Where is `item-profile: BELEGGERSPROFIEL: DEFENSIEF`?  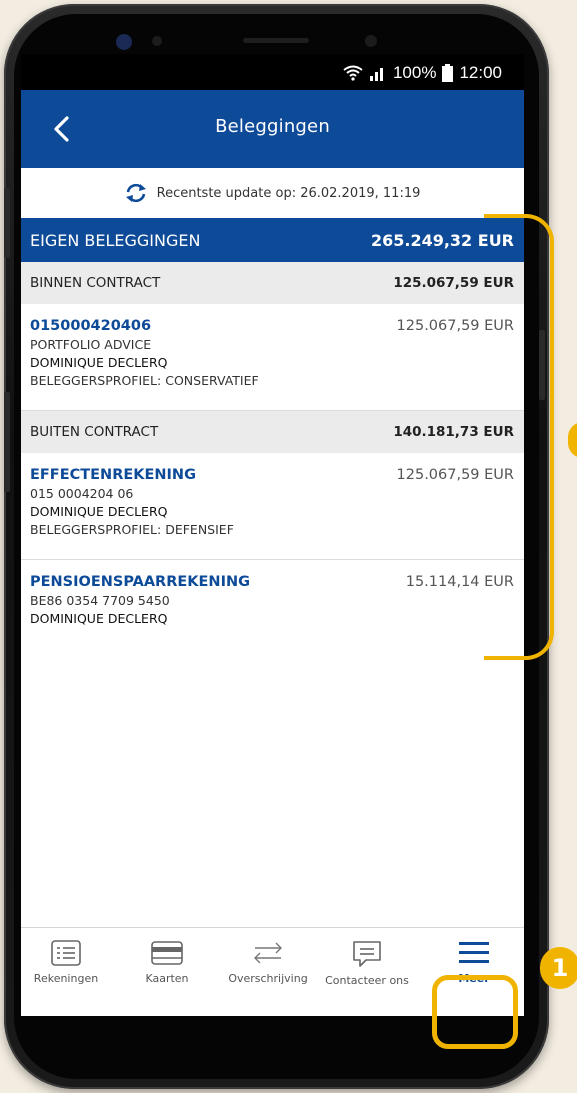
item-profile: BELEGGERSPROFIEL: DEFENSIEF is located at coordinates (132, 529).